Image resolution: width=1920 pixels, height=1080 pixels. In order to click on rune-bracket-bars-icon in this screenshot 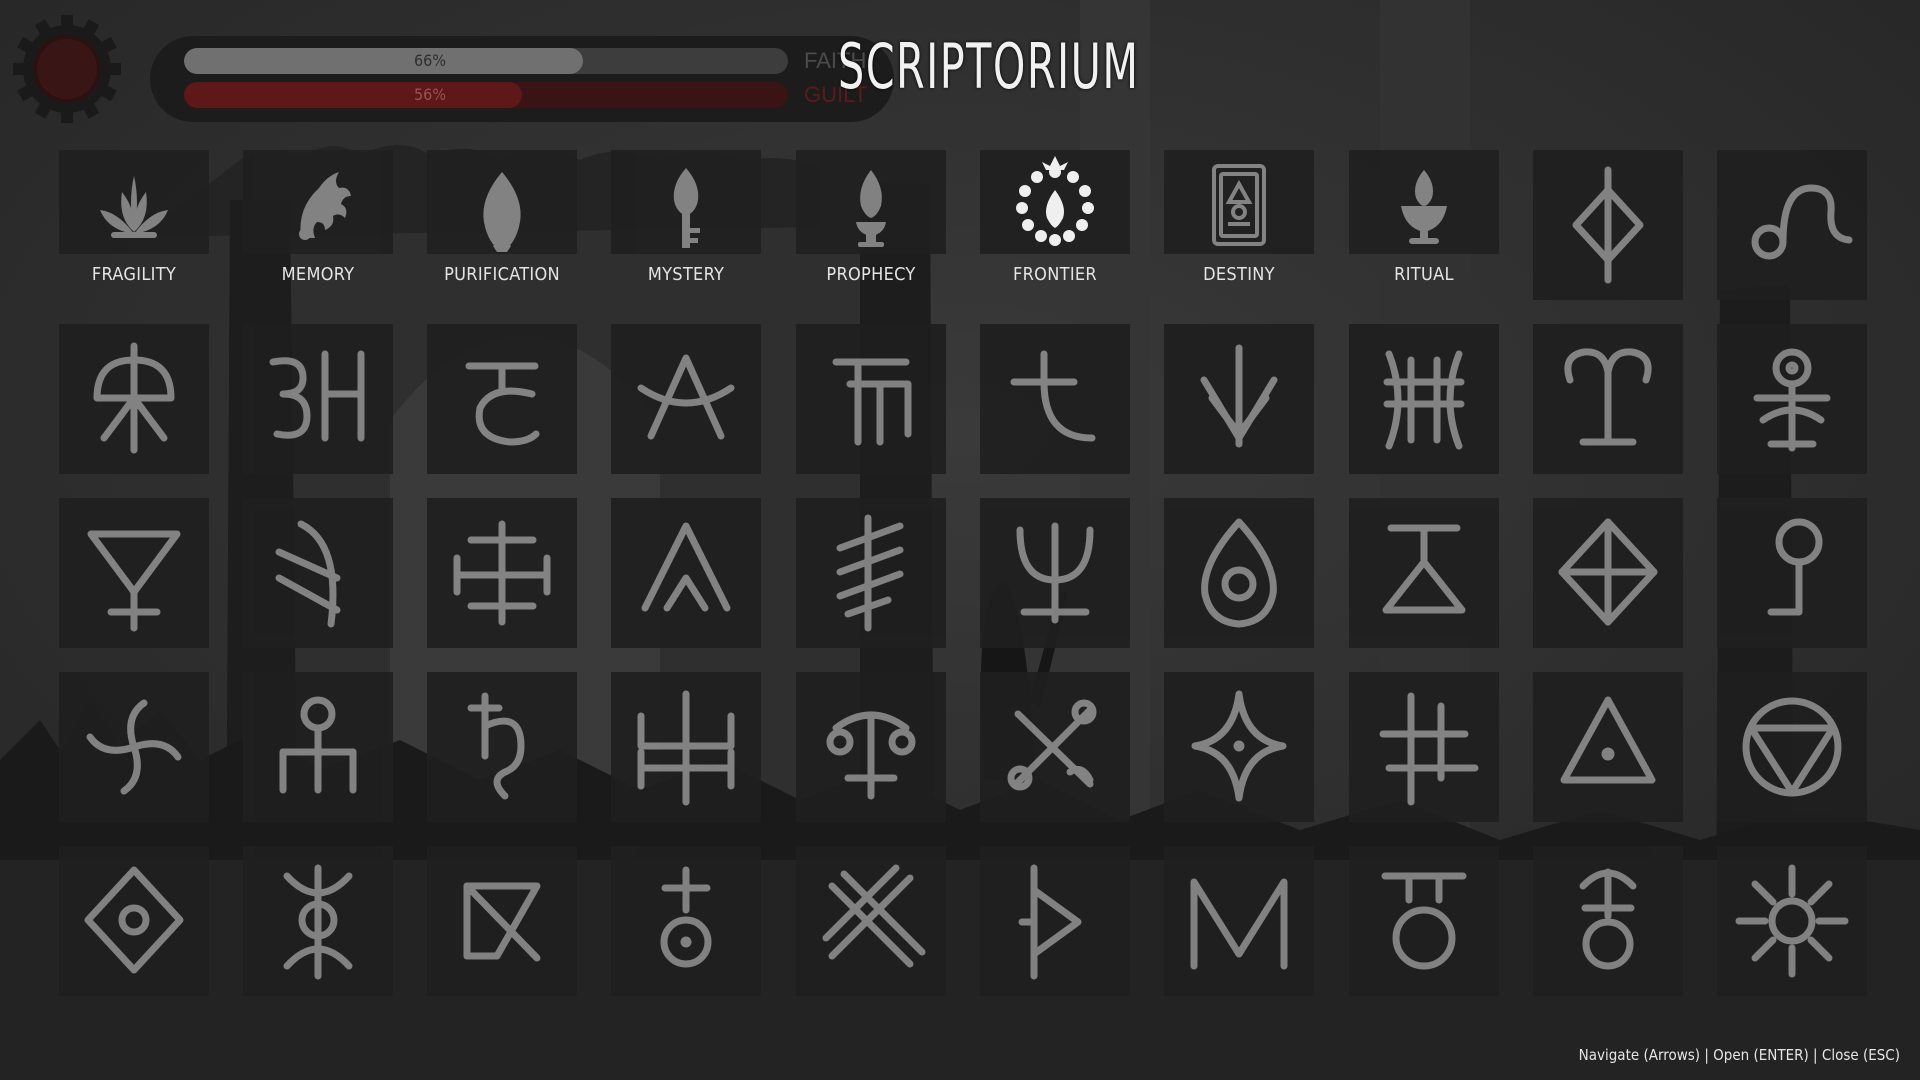, I will do `click(1424, 400)`.